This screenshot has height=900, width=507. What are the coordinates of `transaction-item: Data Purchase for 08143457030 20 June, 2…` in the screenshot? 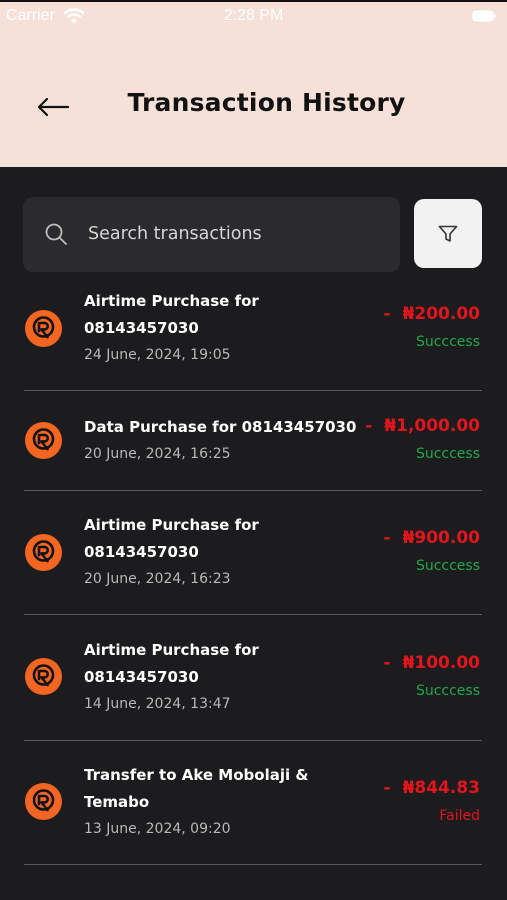 It's located at (253, 452).